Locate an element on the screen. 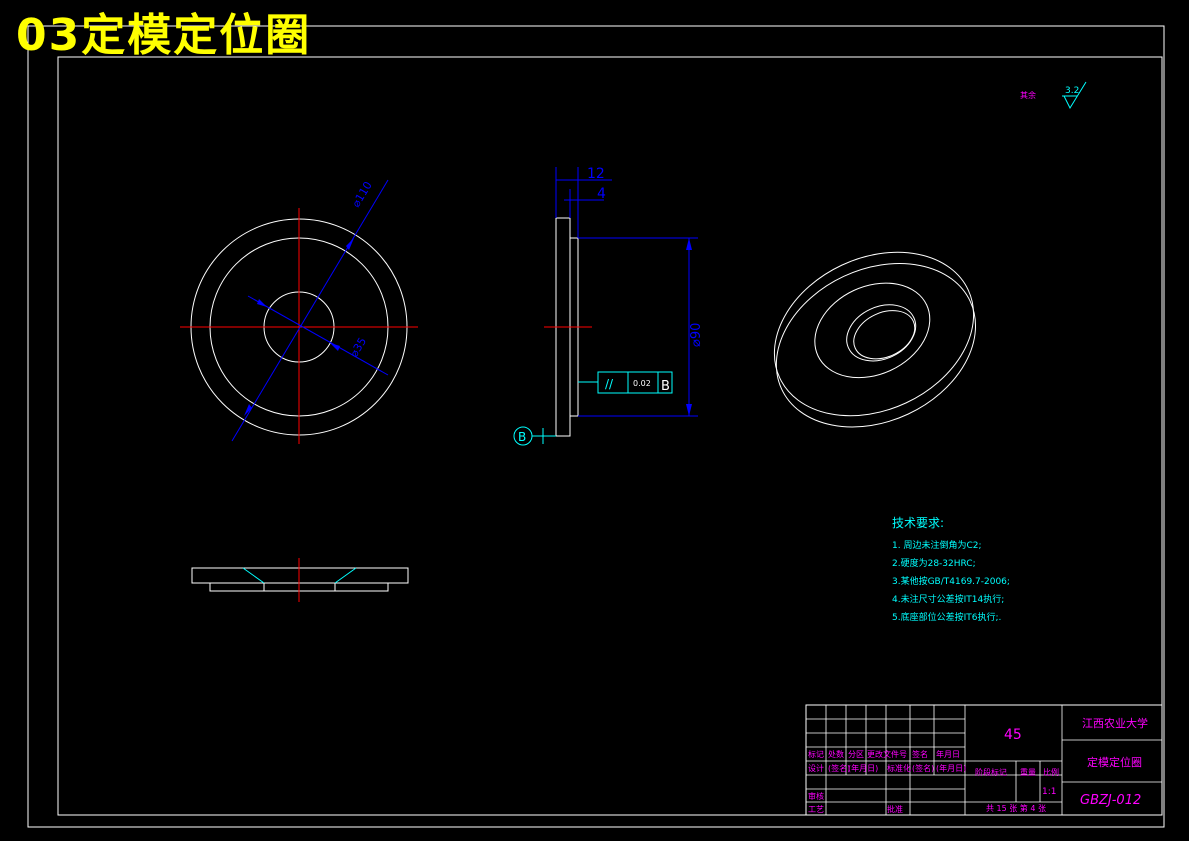 The width and height of the screenshot is (1189, 841). flange-thickness-label: 4 is located at coordinates (601, 194).